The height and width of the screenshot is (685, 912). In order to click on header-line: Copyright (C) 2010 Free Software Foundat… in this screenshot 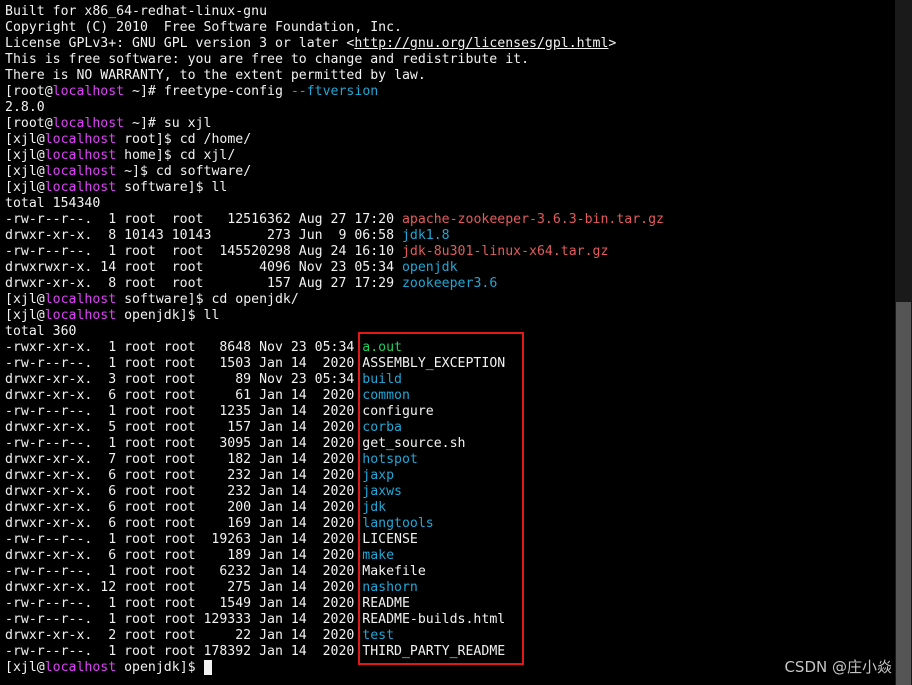, I will do `click(203, 28)`.